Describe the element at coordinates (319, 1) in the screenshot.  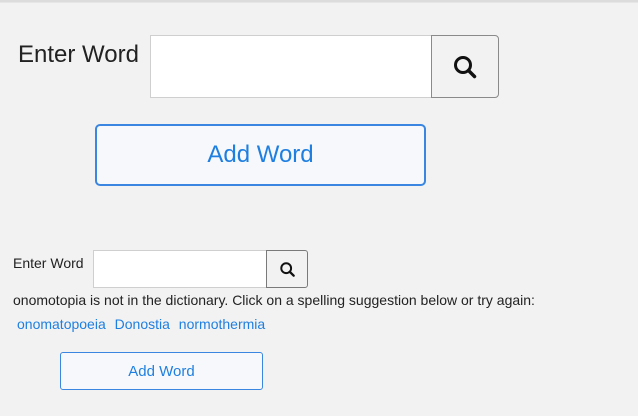
I see `top-divider` at that location.